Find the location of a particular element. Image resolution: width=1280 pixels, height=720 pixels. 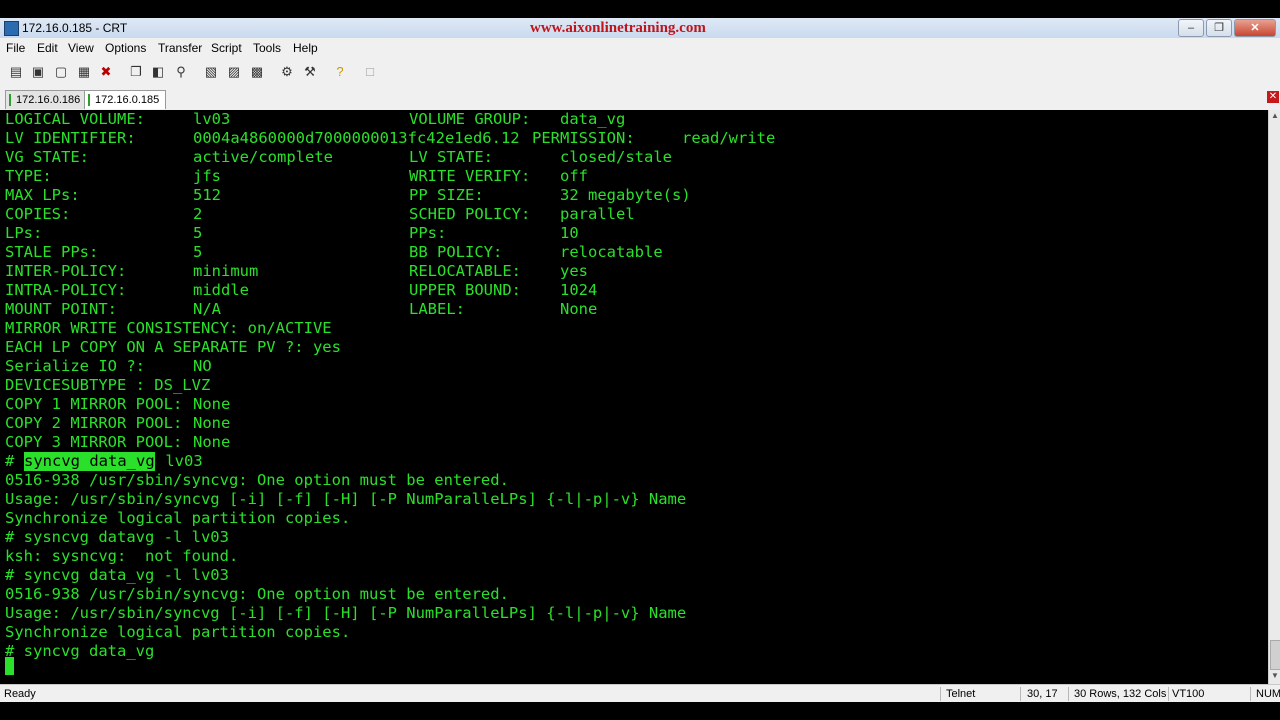

session-options-icon: ⚙ is located at coordinates (287, 72).